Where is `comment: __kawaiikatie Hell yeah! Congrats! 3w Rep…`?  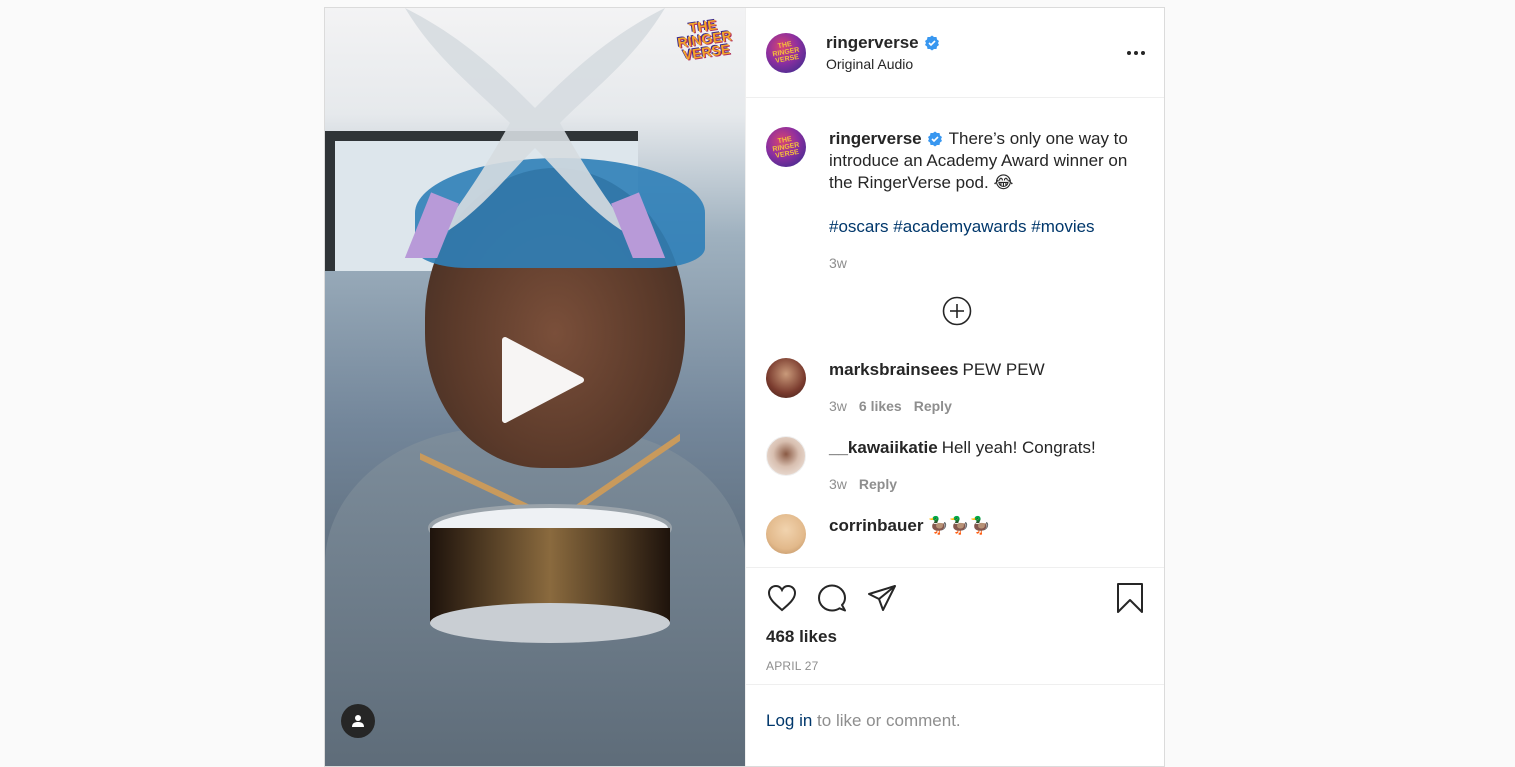 comment: __kawaiikatie Hell yeah! Congrats! 3w Rep… is located at coordinates (957, 464).